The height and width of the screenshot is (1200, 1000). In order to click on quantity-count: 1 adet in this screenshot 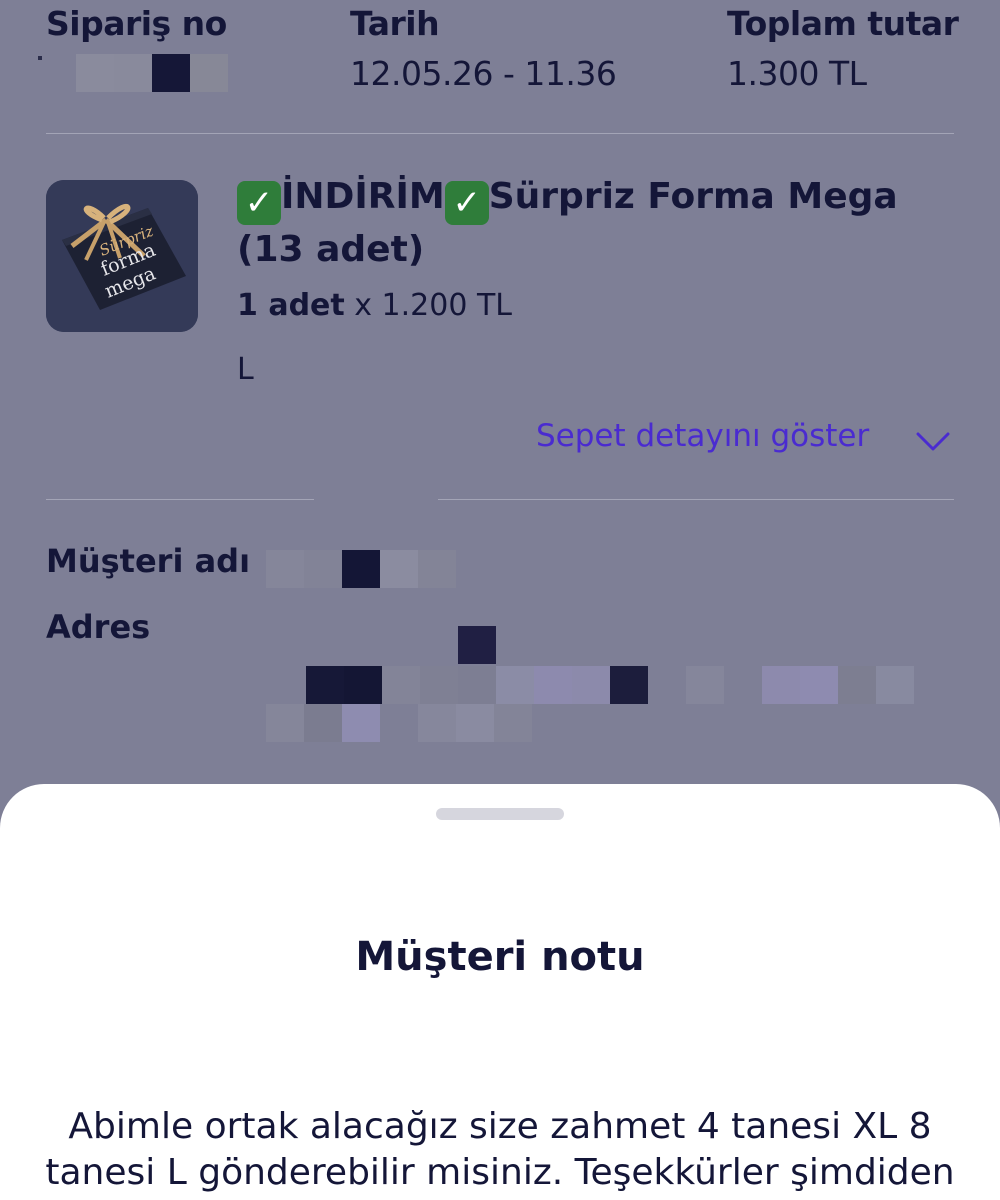, I will do `click(291, 305)`.